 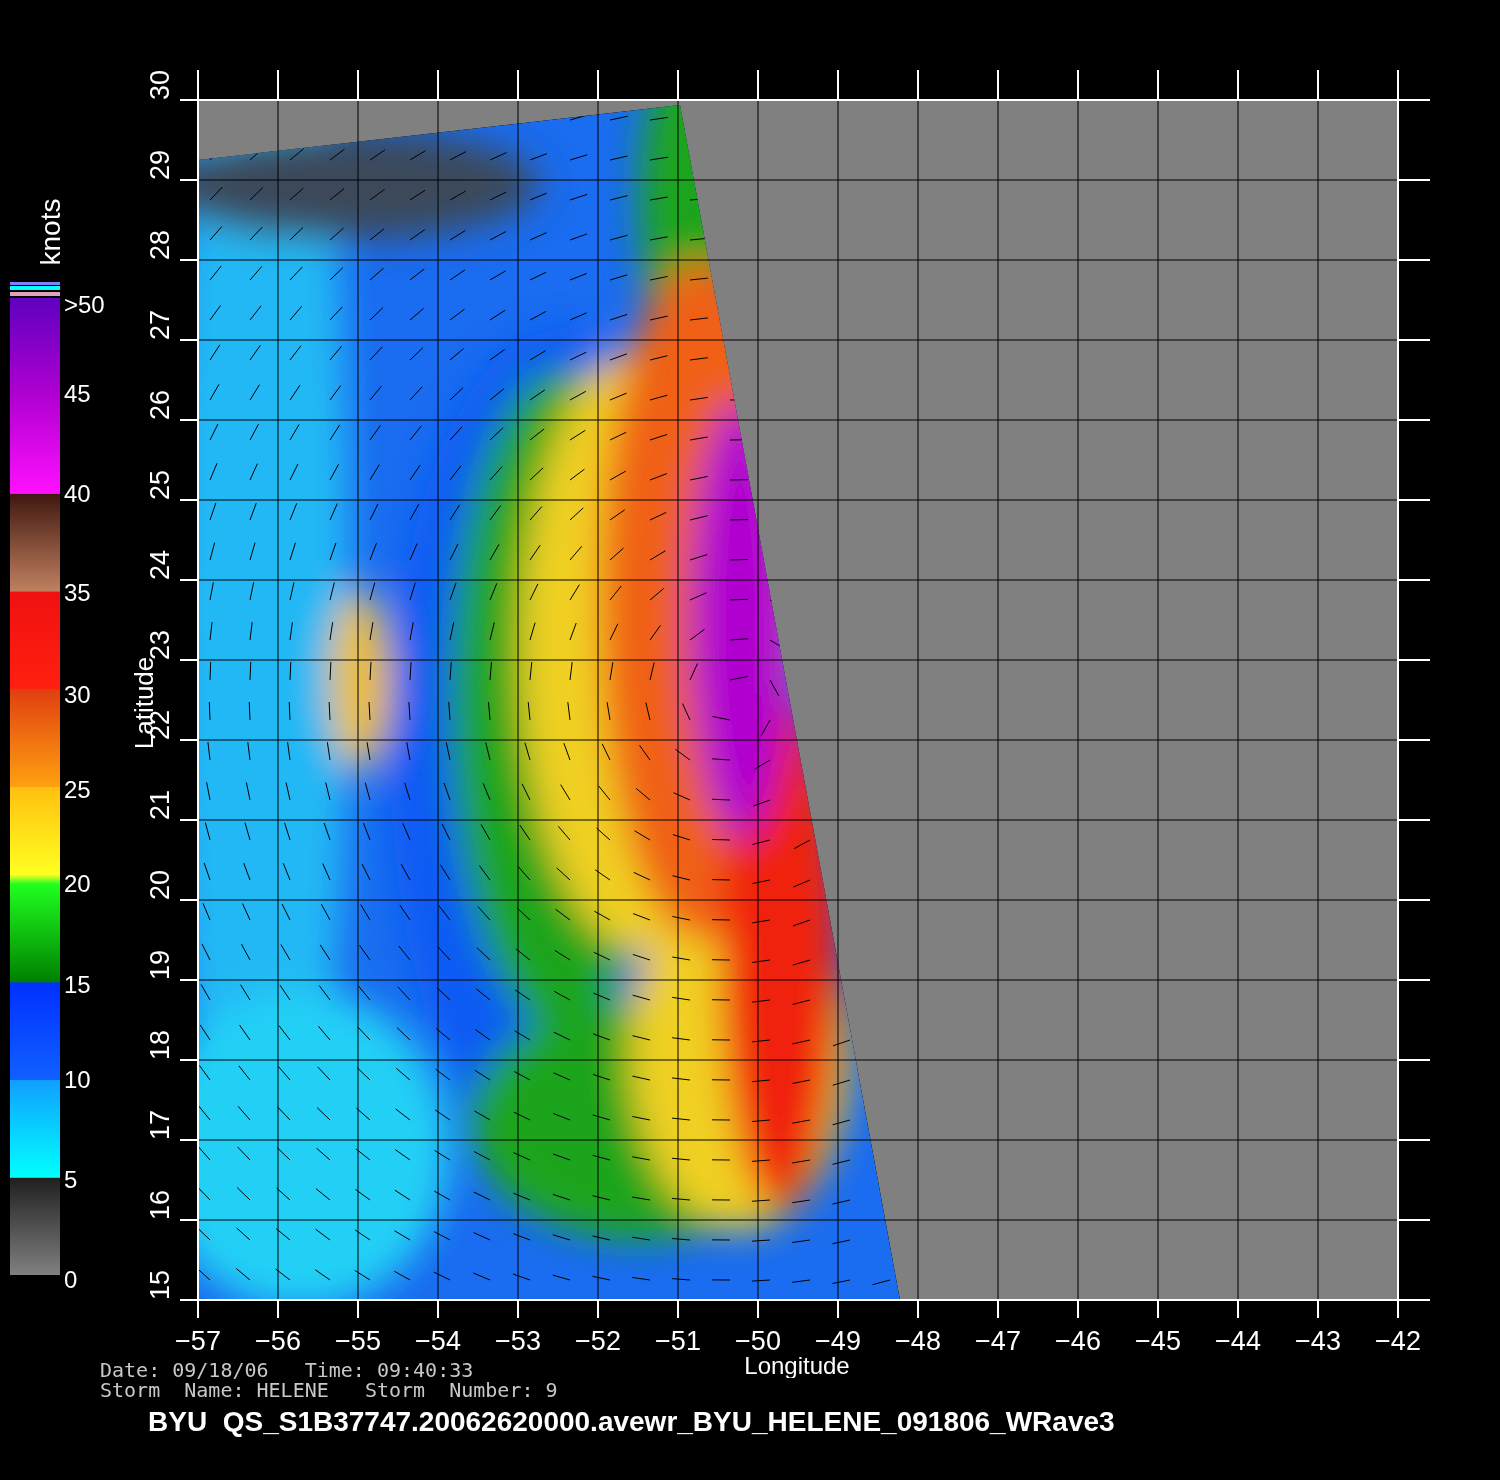 I want to click on tick-label: −44, so click(x=1238, y=1341).